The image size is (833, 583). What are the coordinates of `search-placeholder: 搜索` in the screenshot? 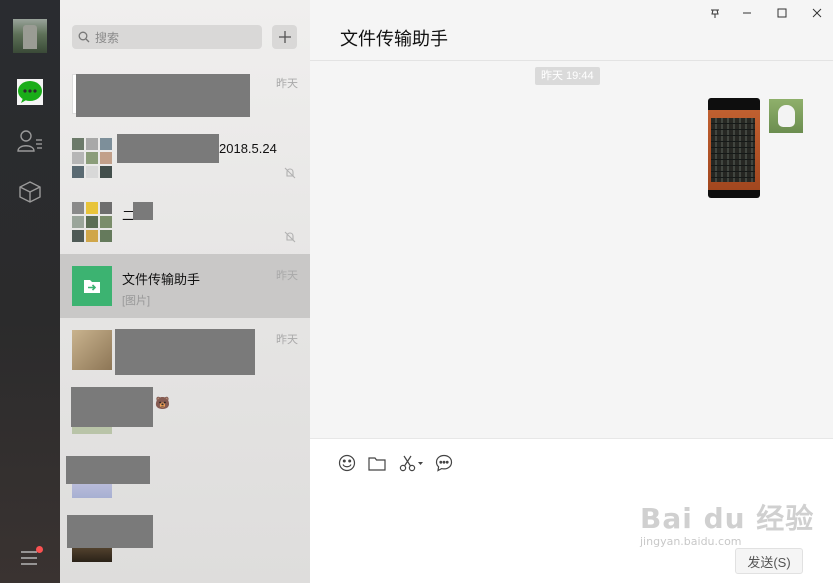 It's located at (107, 37).